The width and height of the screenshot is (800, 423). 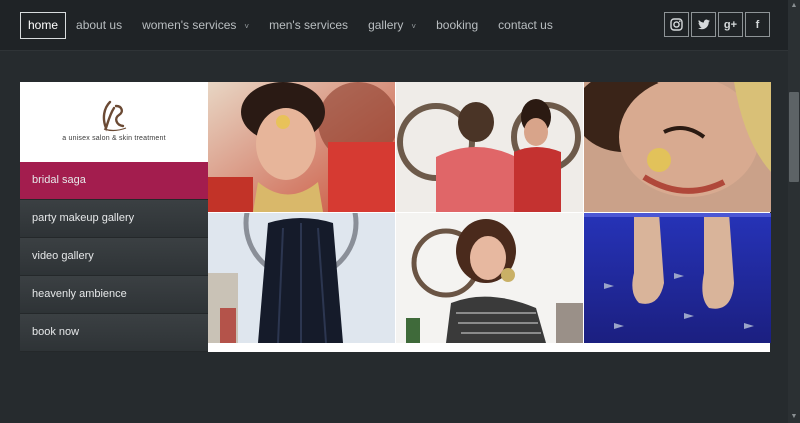 What do you see at coordinates (794, 137) in the screenshot?
I see `scrollbar-thumb` at bounding box center [794, 137].